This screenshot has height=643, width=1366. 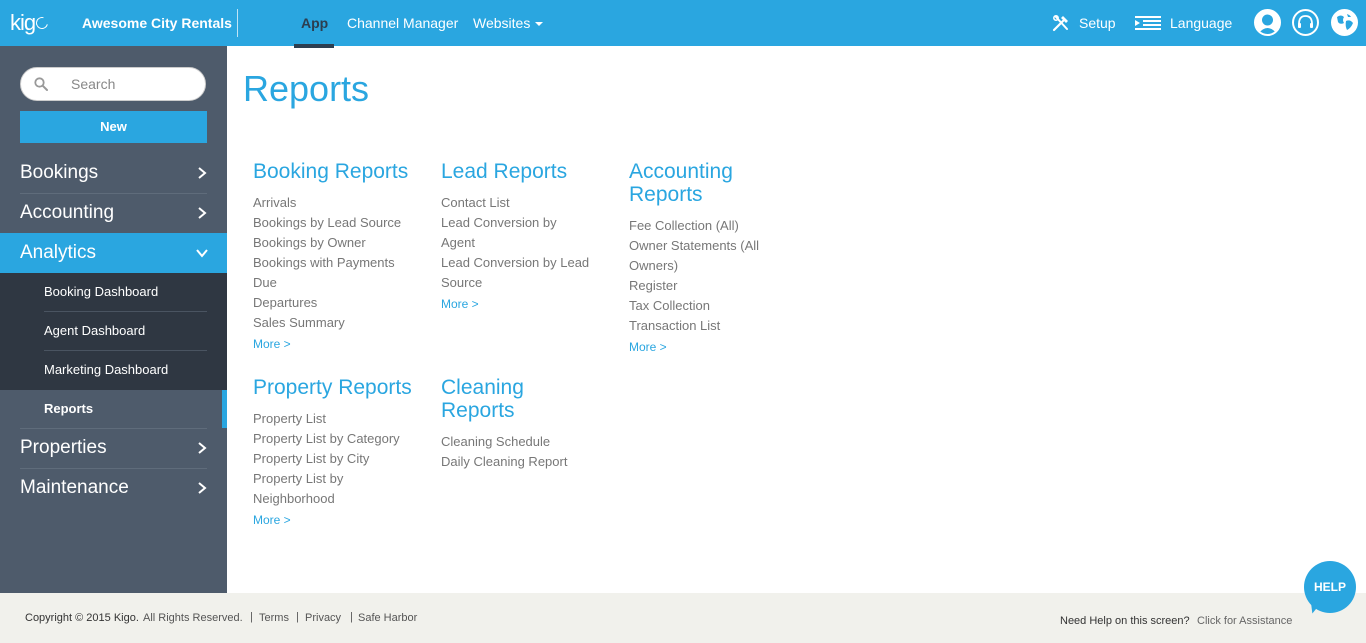 What do you see at coordinates (504, 171) in the screenshot?
I see `lead-reports-heading: Lead Reports` at bounding box center [504, 171].